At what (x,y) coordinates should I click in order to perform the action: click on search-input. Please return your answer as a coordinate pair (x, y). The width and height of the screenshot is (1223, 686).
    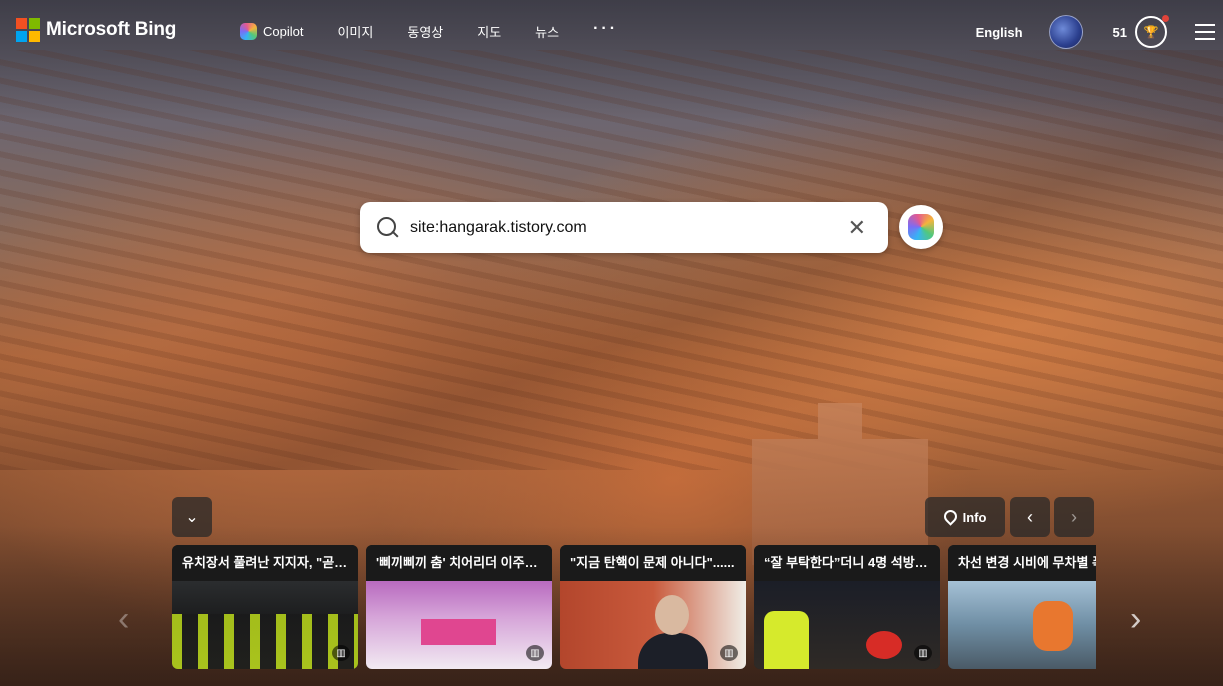
    Looking at the image, I should click on (620, 227).